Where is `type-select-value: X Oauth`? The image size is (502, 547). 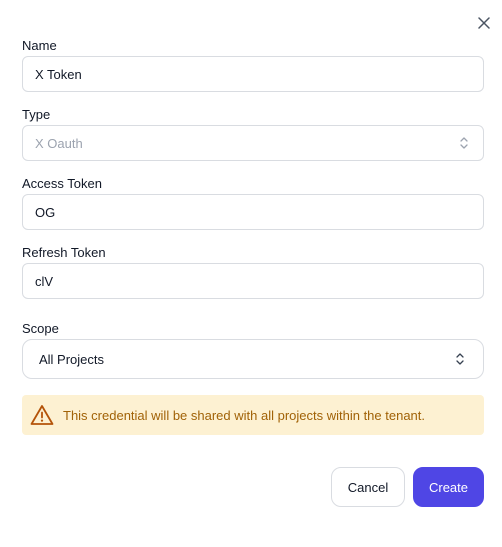
type-select-value: X Oauth is located at coordinates (59, 143).